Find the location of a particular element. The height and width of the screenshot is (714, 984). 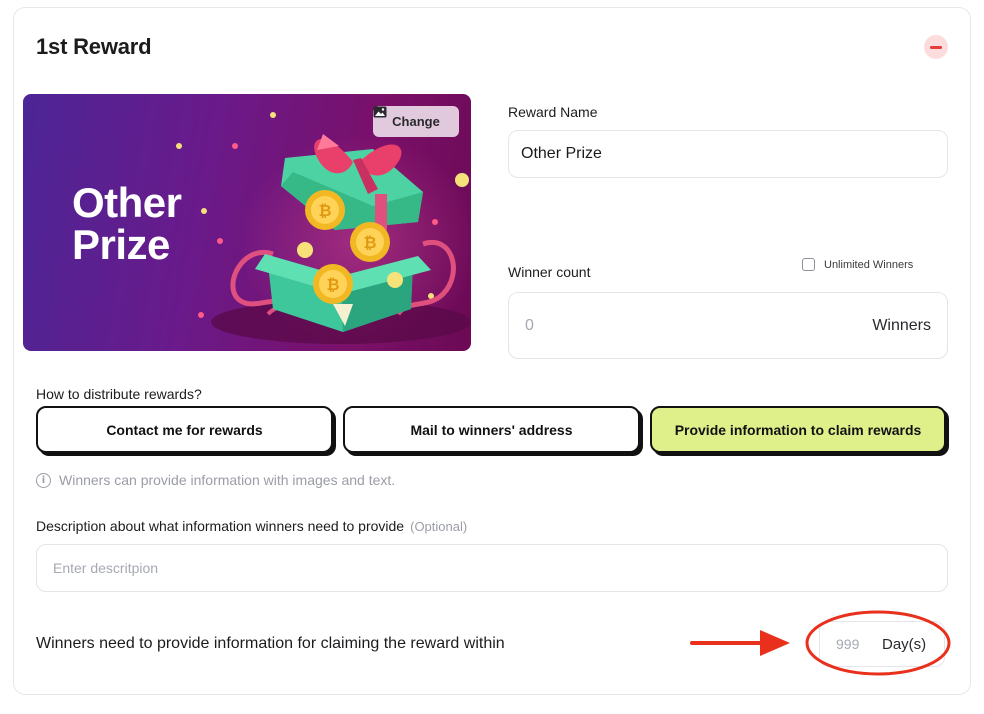

option-provide-information: Provide information to claim rewards is located at coordinates (798, 429).